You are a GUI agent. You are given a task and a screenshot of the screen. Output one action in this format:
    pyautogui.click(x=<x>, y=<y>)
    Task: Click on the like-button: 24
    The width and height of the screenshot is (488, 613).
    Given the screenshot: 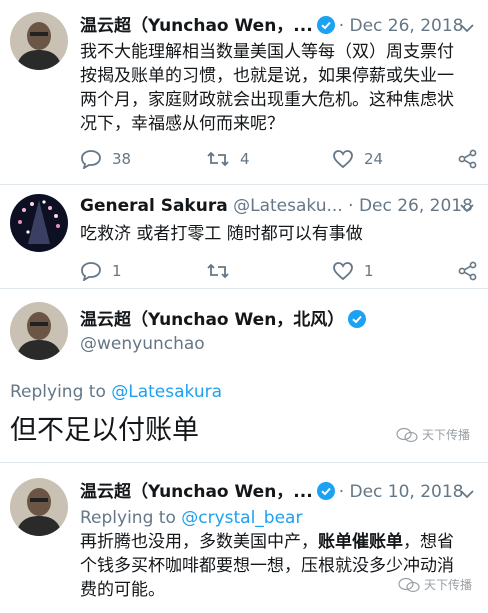 What is the action you would take?
    pyautogui.click(x=357, y=159)
    